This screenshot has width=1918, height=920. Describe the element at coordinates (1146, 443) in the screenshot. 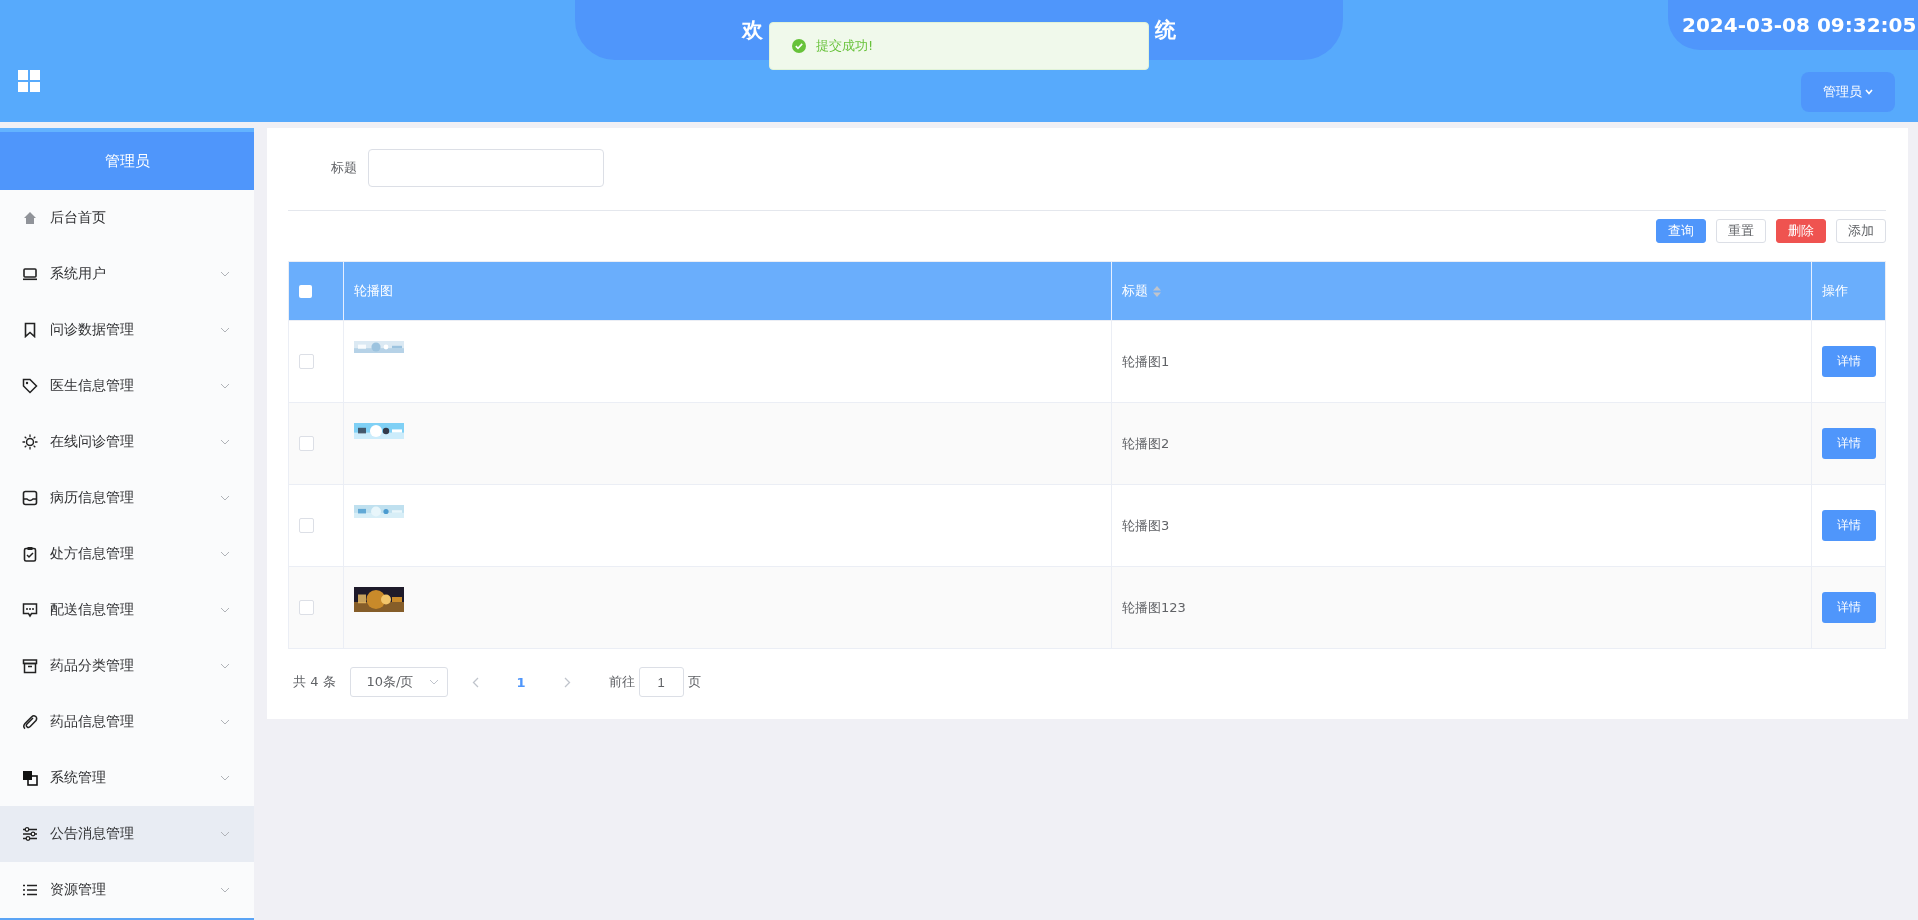

I see `table-cell: 轮播图2` at that location.